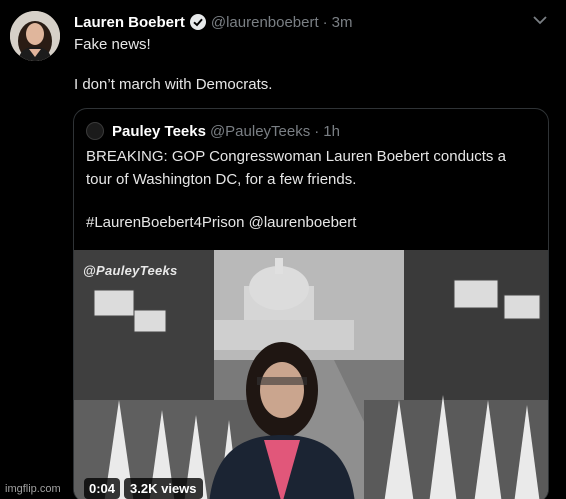  Describe the element at coordinates (173, 65) in the screenshot. I see `tweet-text: Fake news! I don’t march with Democrats.` at that location.